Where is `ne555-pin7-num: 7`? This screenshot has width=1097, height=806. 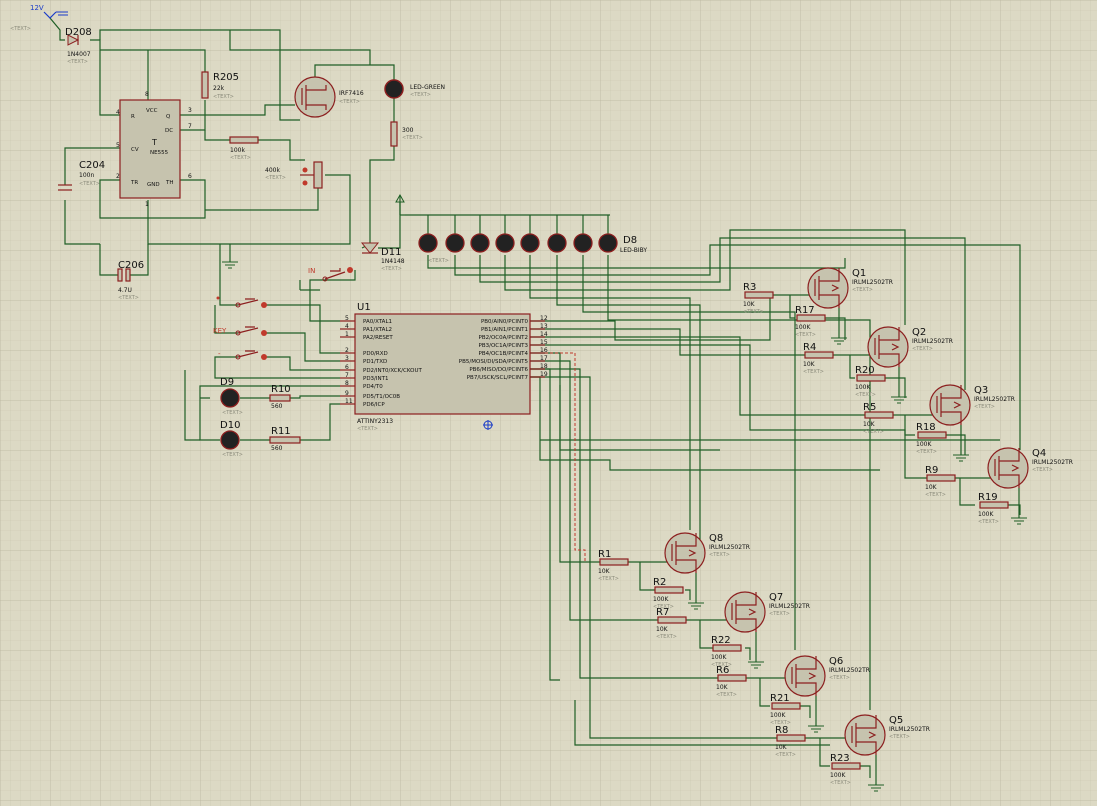
ne555-pin7-num: 7 is located at coordinates (190, 126).